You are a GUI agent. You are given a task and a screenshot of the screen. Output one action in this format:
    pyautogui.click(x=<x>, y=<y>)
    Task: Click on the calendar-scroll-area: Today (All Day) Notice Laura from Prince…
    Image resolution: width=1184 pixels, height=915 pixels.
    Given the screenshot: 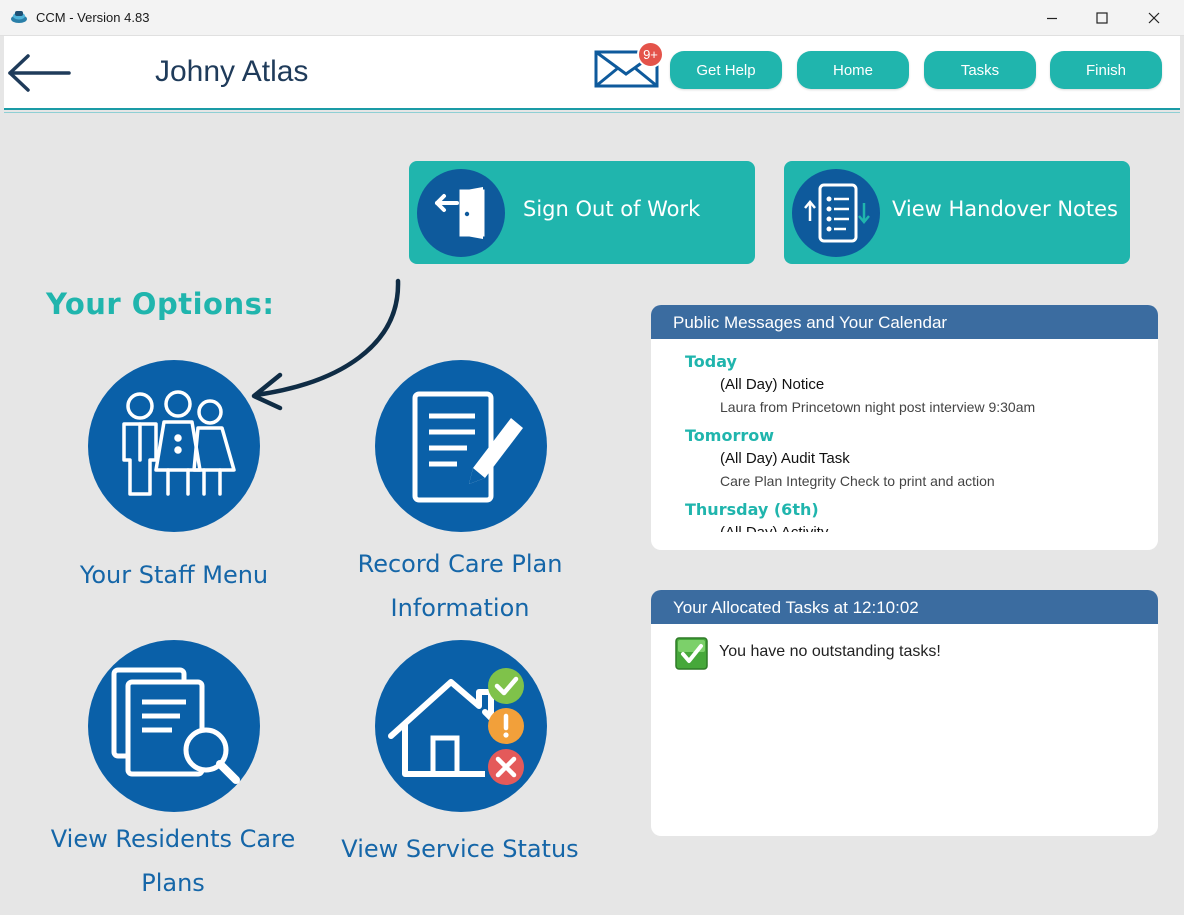 What is the action you would take?
    pyautogui.click(x=904, y=435)
    